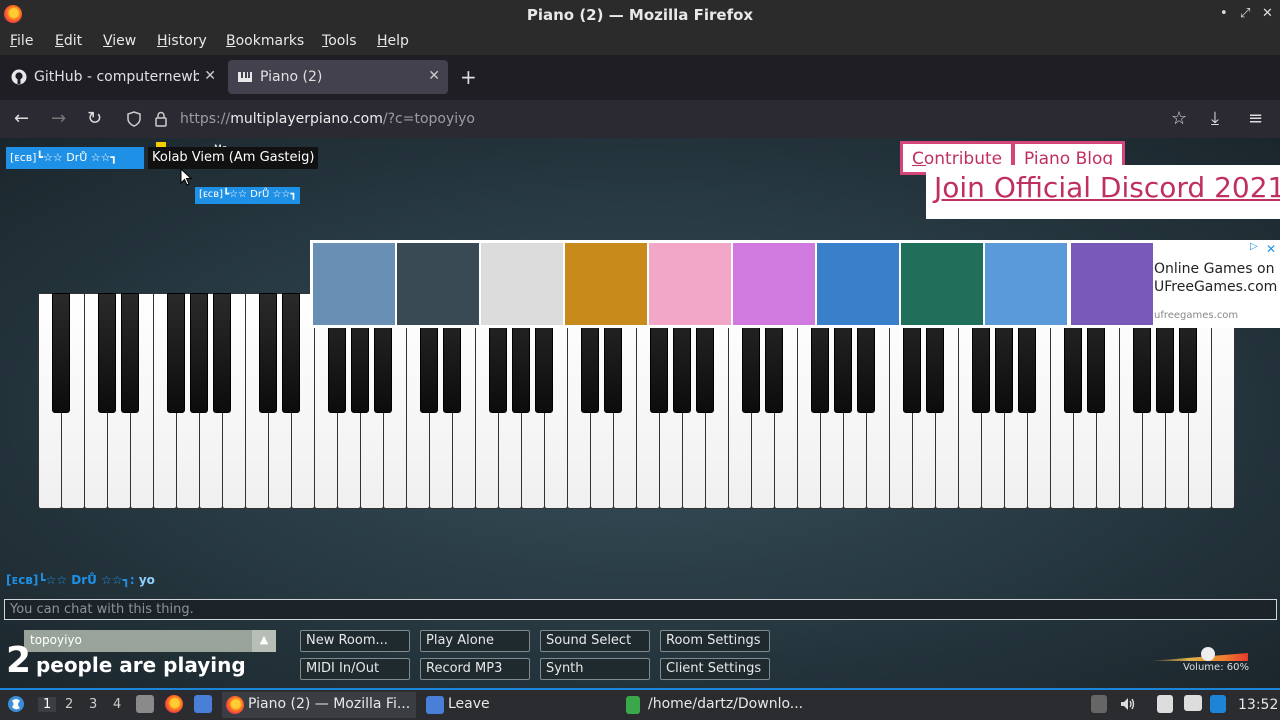 Image resolution: width=1280 pixels, height=720 pixels. What do you see at coordinates (162, 41) in the screenshot?
I see `menu-history-key: H` at bounding box center [162, 41].